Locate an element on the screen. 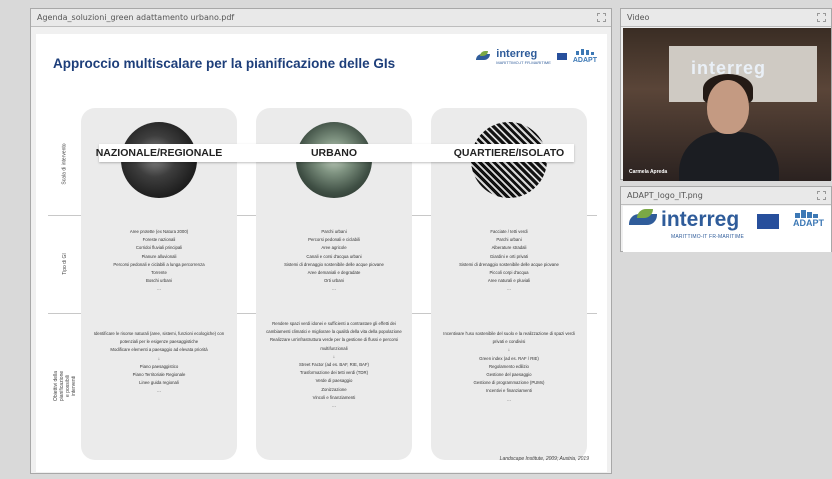  logo-image: interreg MARITTIMO-IT FR-MARITIME ADAPT is located at coordinates (727, 229).